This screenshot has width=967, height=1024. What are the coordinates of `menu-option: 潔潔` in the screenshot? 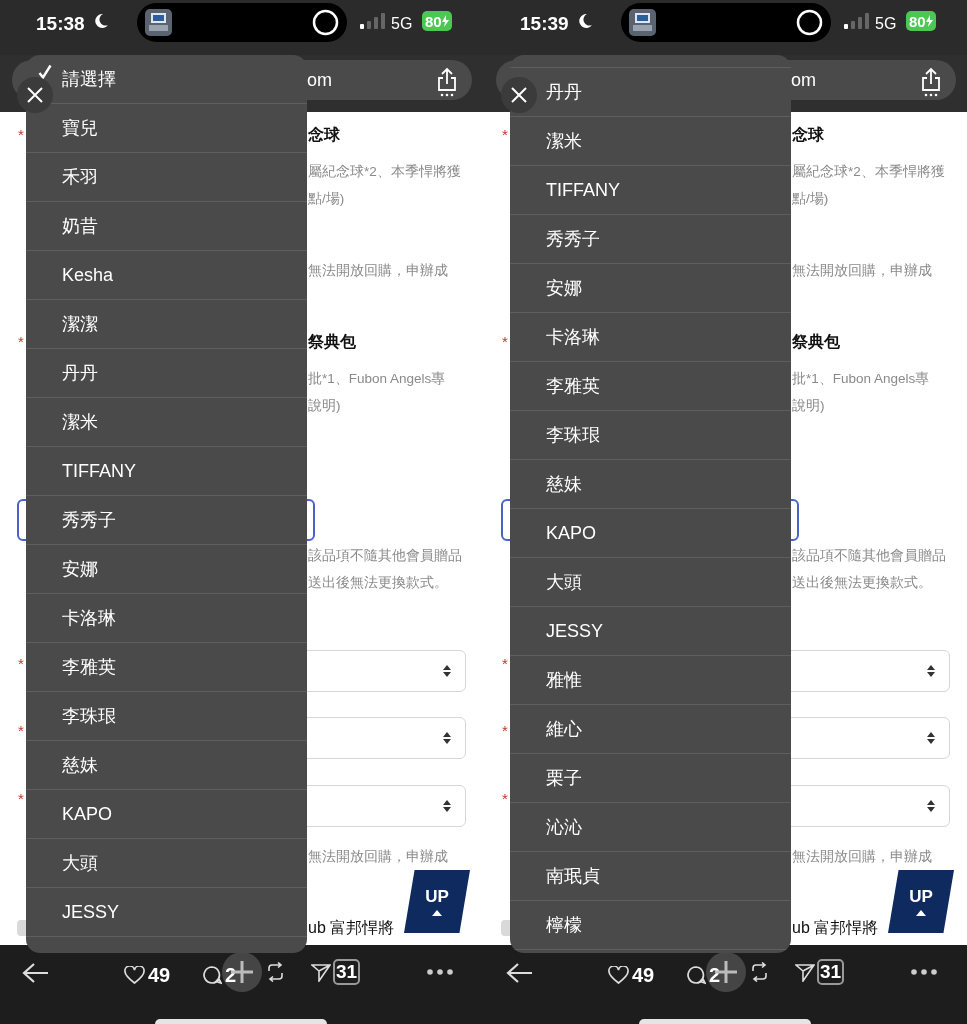 It's located at (80, 324).